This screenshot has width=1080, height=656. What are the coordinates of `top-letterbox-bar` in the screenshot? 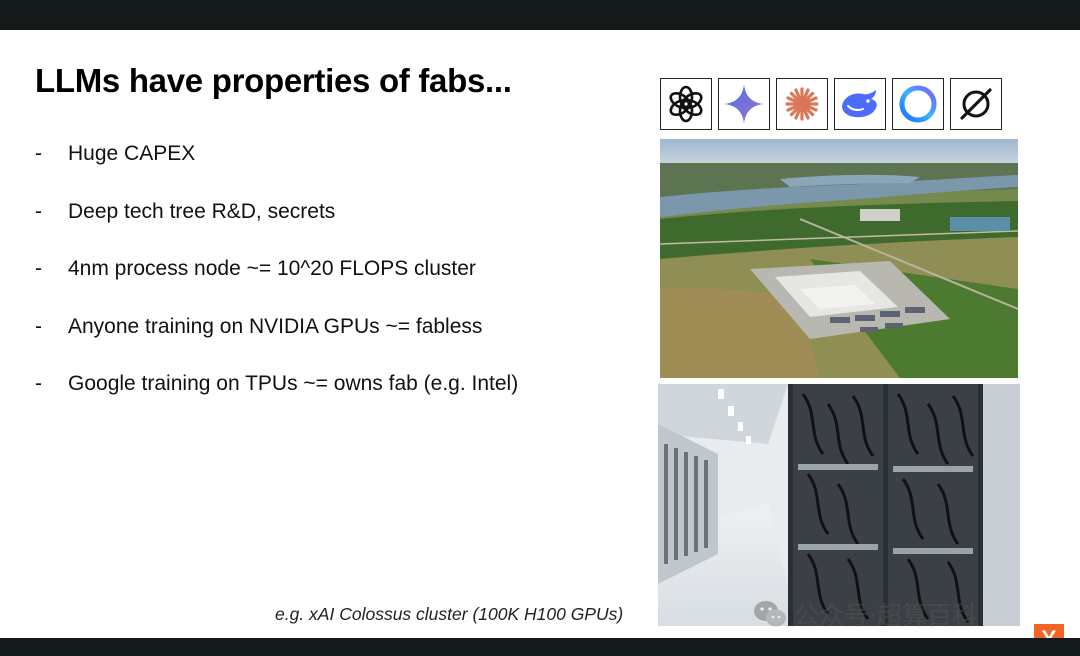 It's located at (540, 15).